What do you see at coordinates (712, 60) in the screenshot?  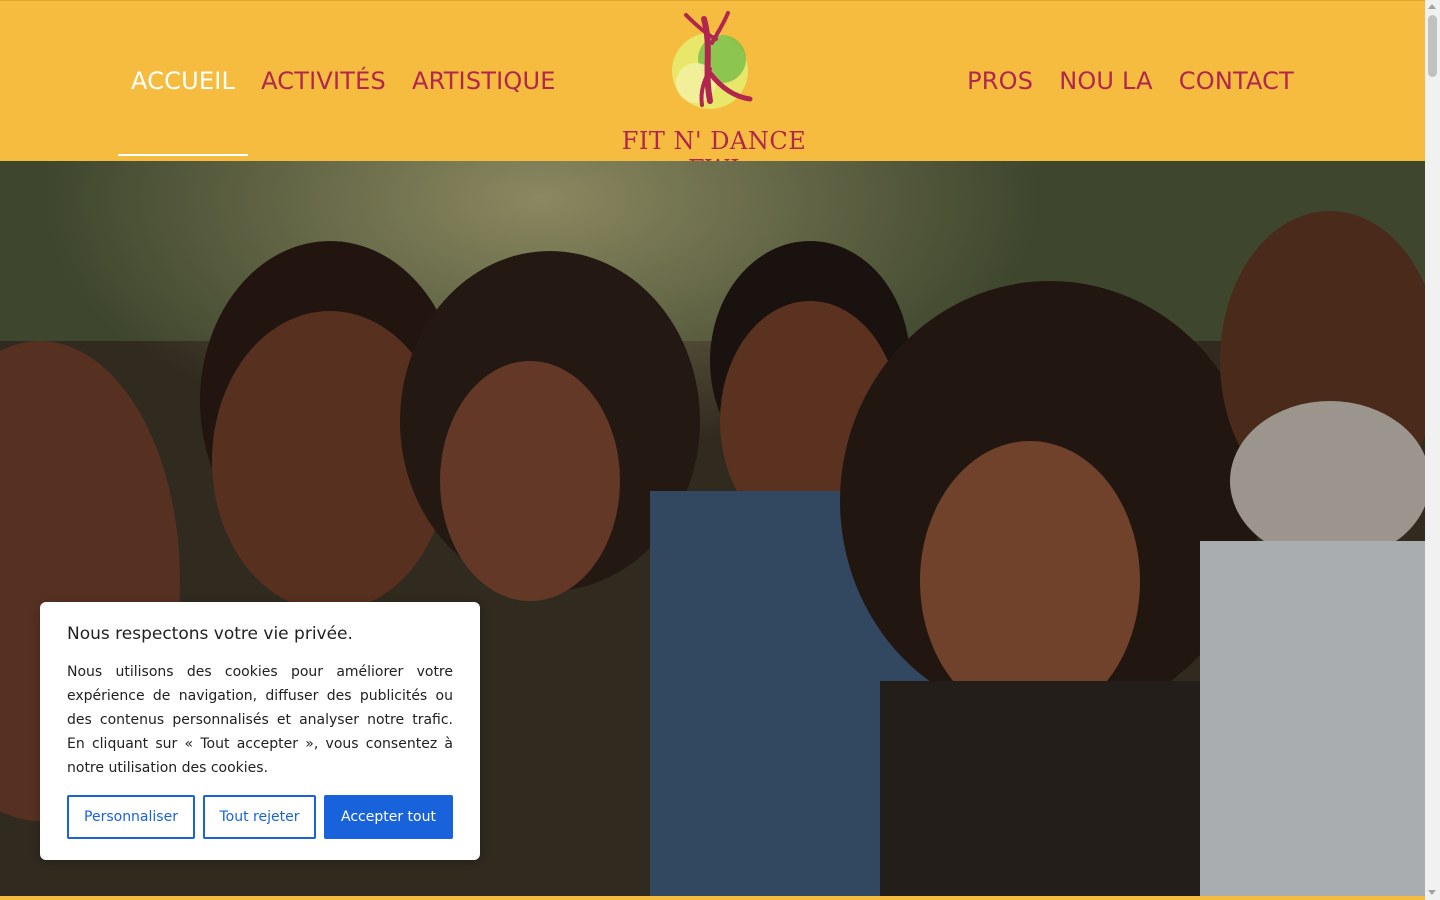 I see `logo-icon` at bounding box center [712, 60].